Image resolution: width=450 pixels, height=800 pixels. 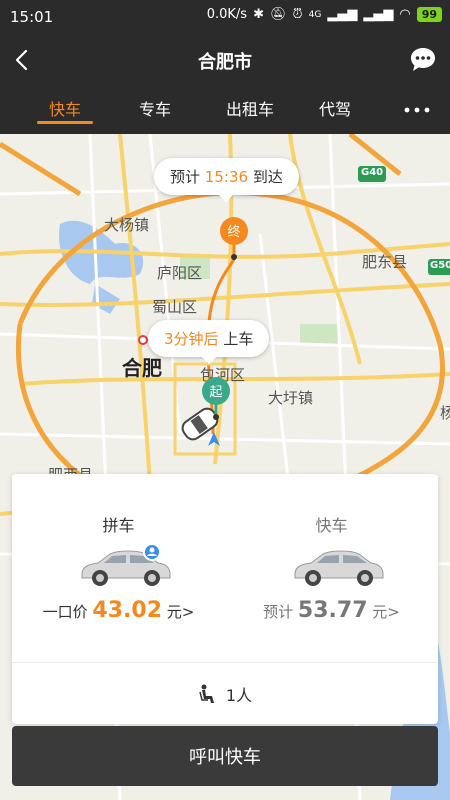 What do you see at coordinates (127, 225) in the screenshot?
I see `place-dayang: 大杨镇` at bounding box center [127, 225].